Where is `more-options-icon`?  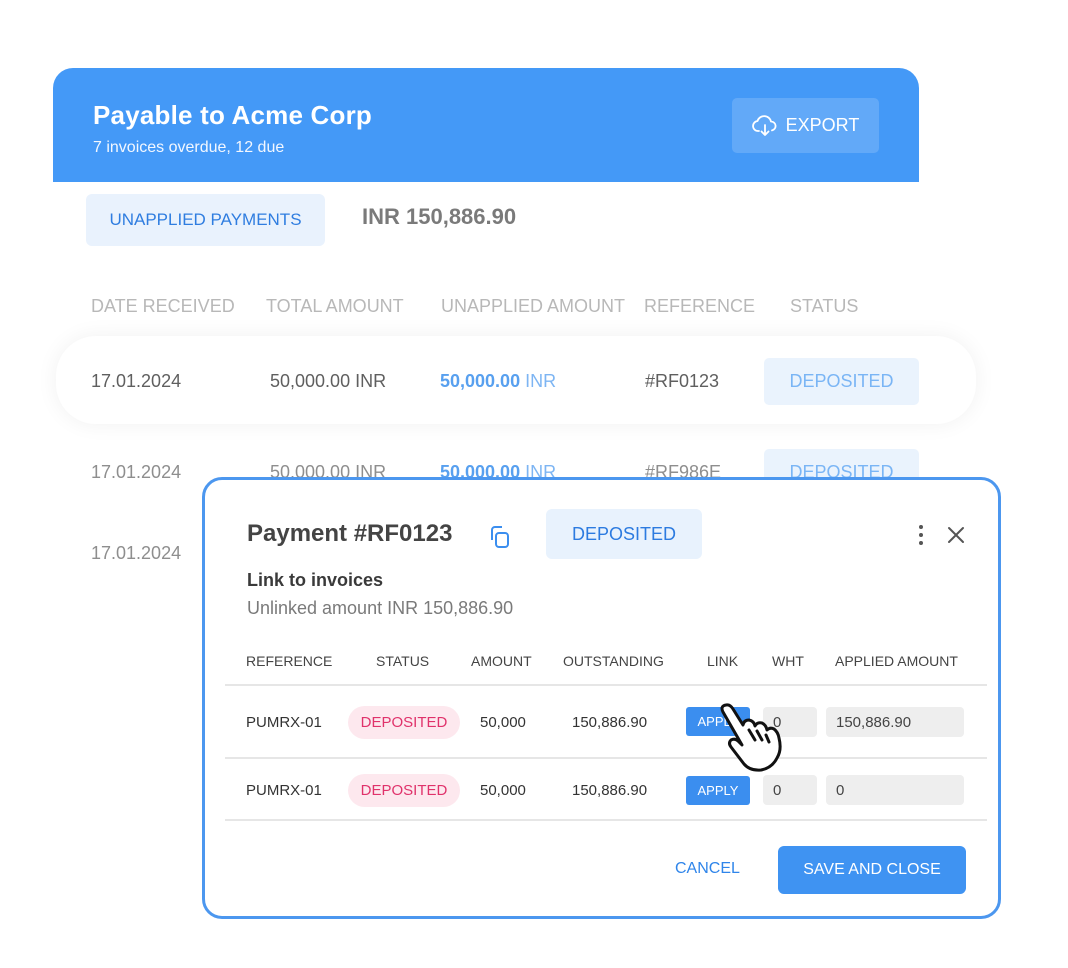 more-options-icon is located at coordinates (921, 535).